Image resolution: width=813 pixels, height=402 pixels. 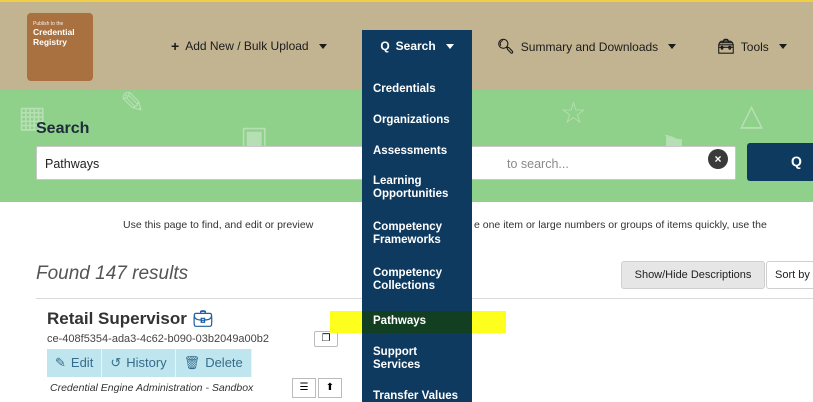 What do you see at coordinates (789, 275) in the screenshot?
I see `sort-by-select: Sort by` at bounding box center [789, 275].